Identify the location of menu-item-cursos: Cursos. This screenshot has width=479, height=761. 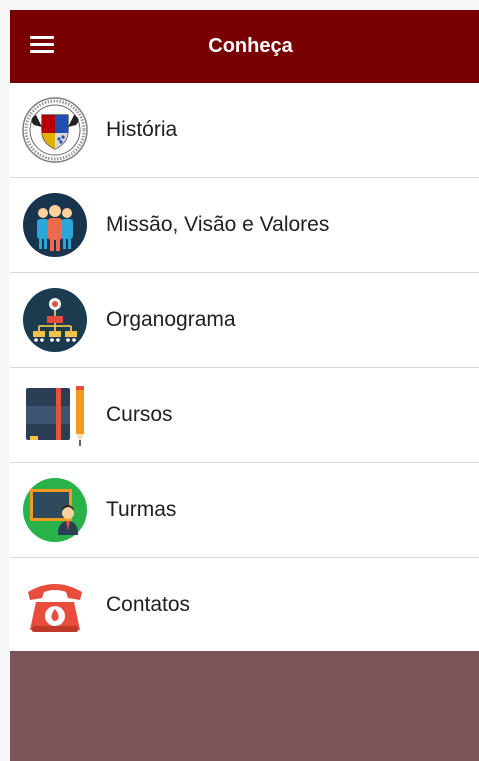
(244, 415).